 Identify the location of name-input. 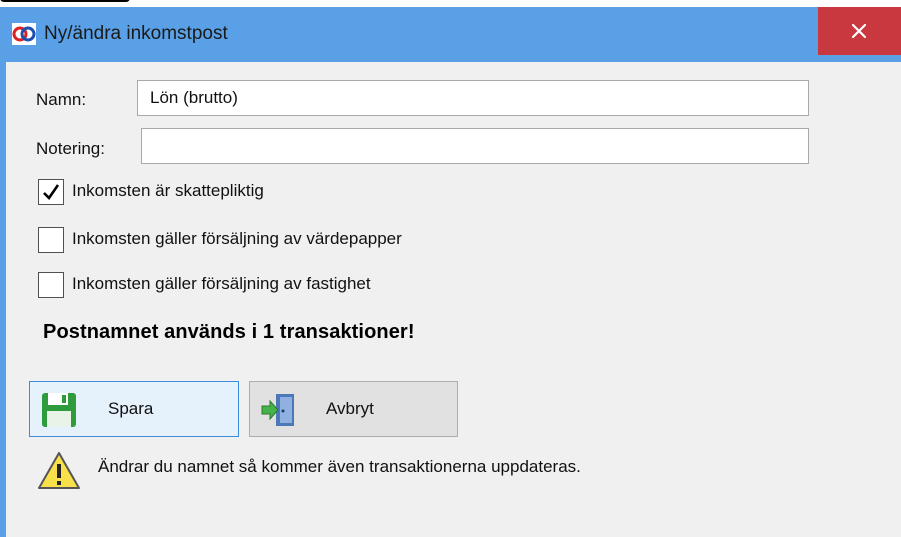
(473, 98).